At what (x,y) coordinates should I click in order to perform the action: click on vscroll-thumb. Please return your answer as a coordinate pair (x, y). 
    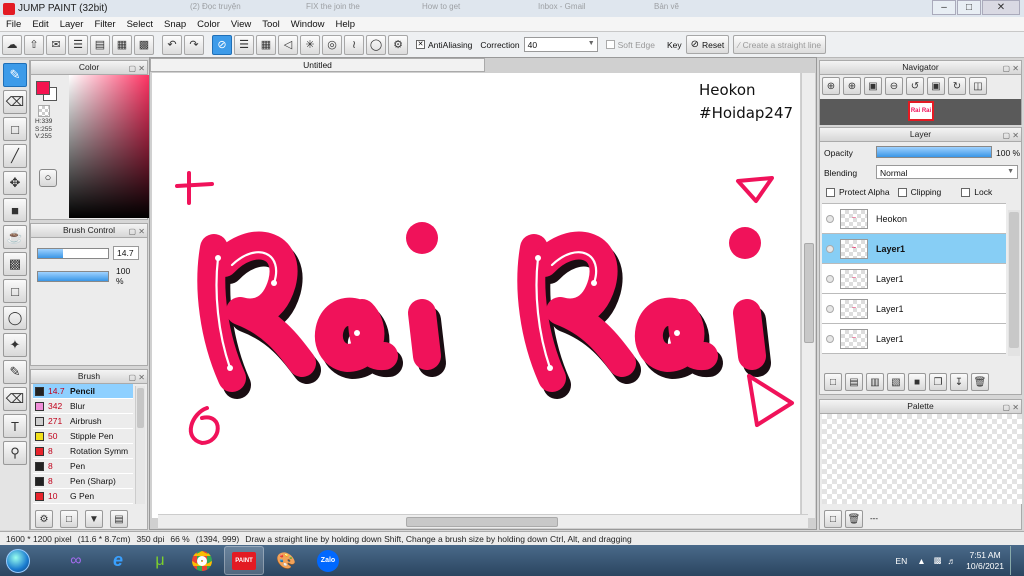
    Looking at the image, I should click on (809, 293).